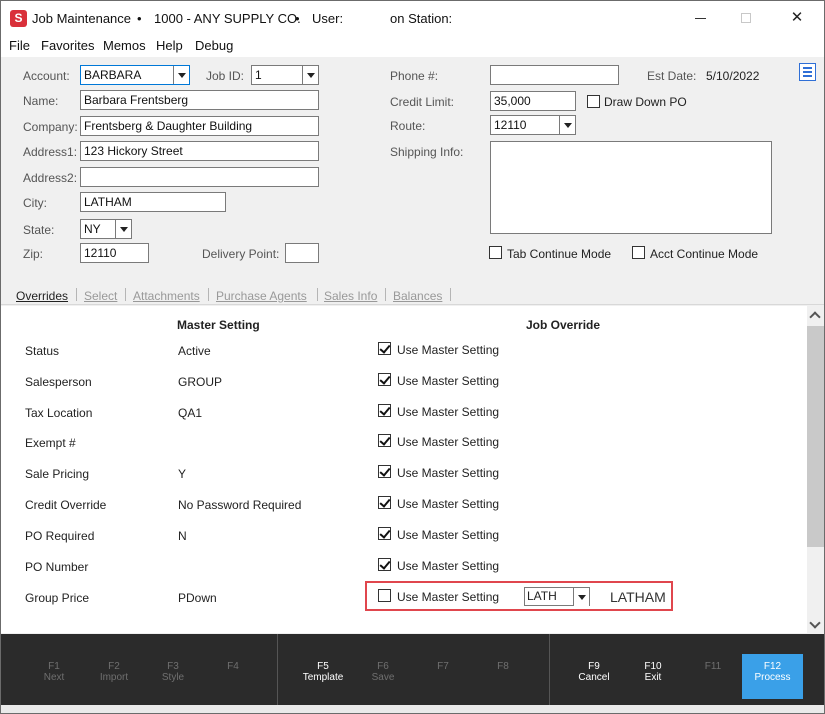 Image resolution: width=825 pixels, height=714 pixels. What do you see at coordinates (57, 598) in the screenshot?
I see `override-row-label: Group Price` at bounding box center [57, 598].